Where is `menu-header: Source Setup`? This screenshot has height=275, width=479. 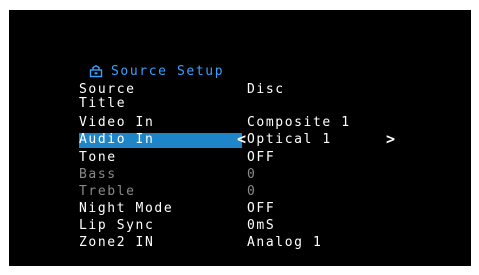
menu-header: Source Setup is located at coordinates (156, 71).